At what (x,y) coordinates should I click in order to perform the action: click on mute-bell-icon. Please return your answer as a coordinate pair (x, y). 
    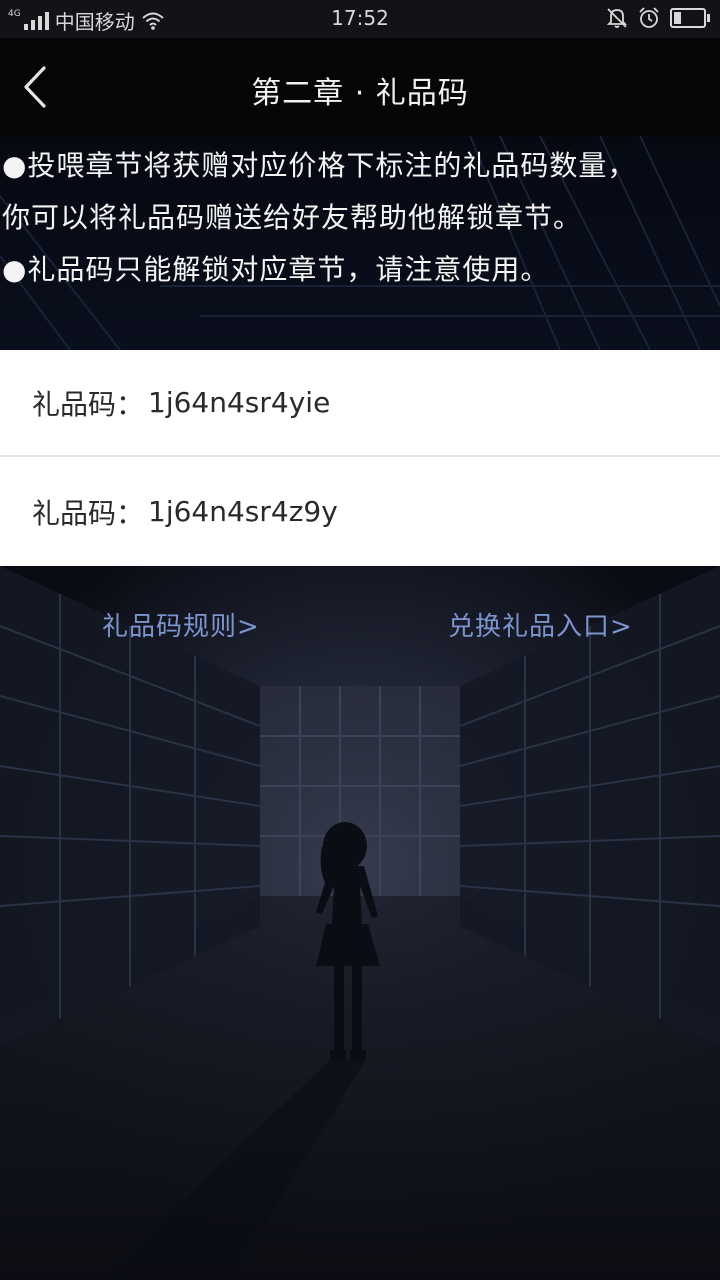
    Looking at the image, I should click on (617, 18).